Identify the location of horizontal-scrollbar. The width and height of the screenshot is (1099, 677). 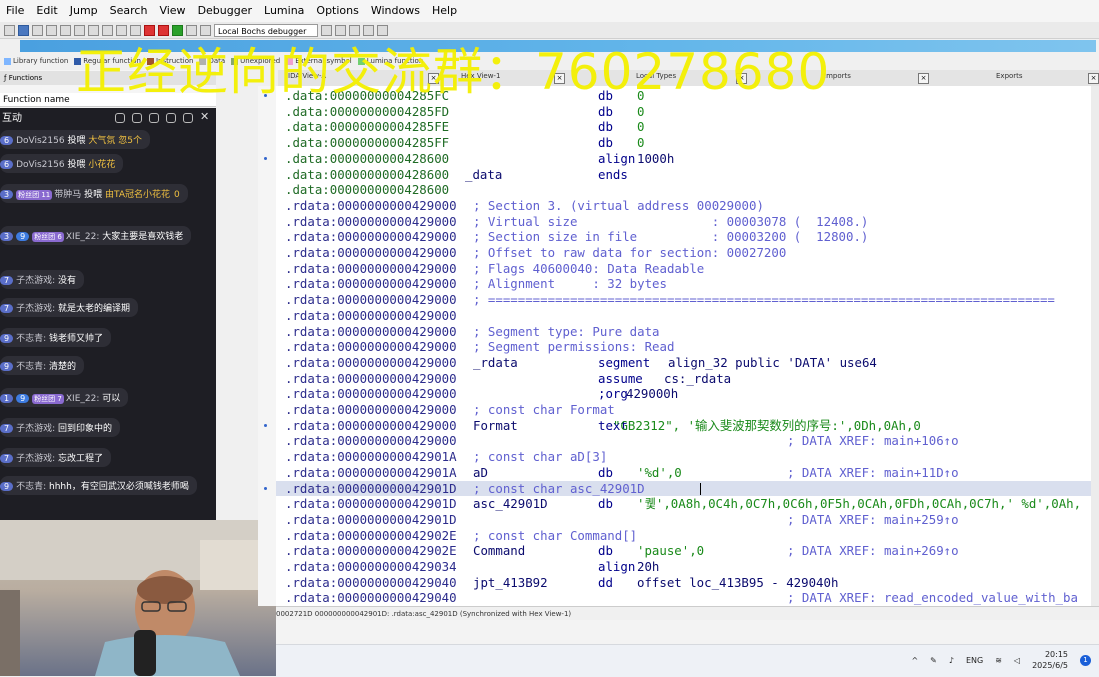
(687, 632).